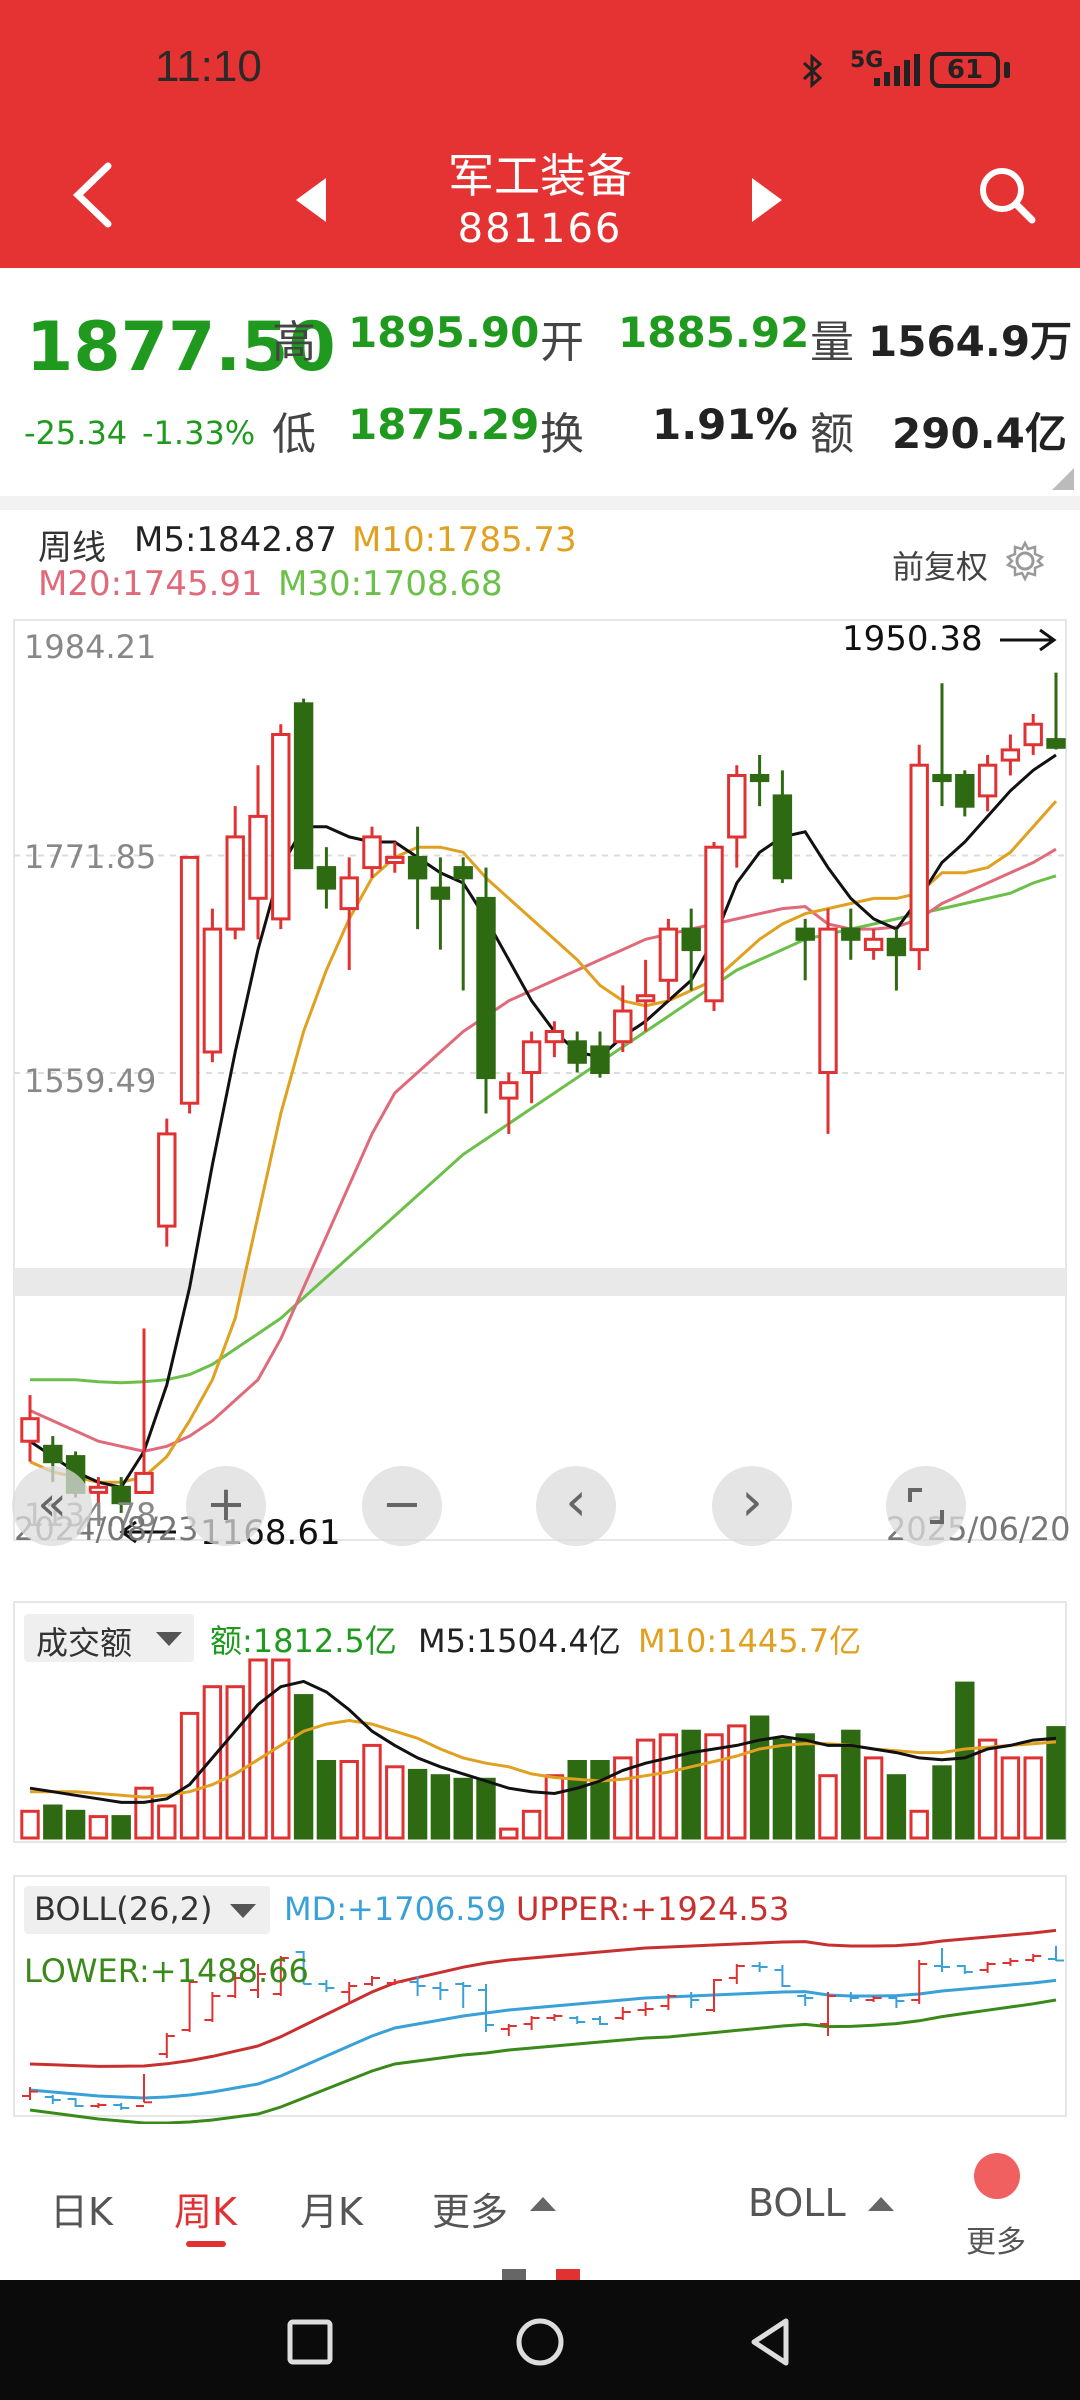 This screenshot has width=1080, height=2400. I want to click on y-tick-label: 1771.85, so click(90, 857).